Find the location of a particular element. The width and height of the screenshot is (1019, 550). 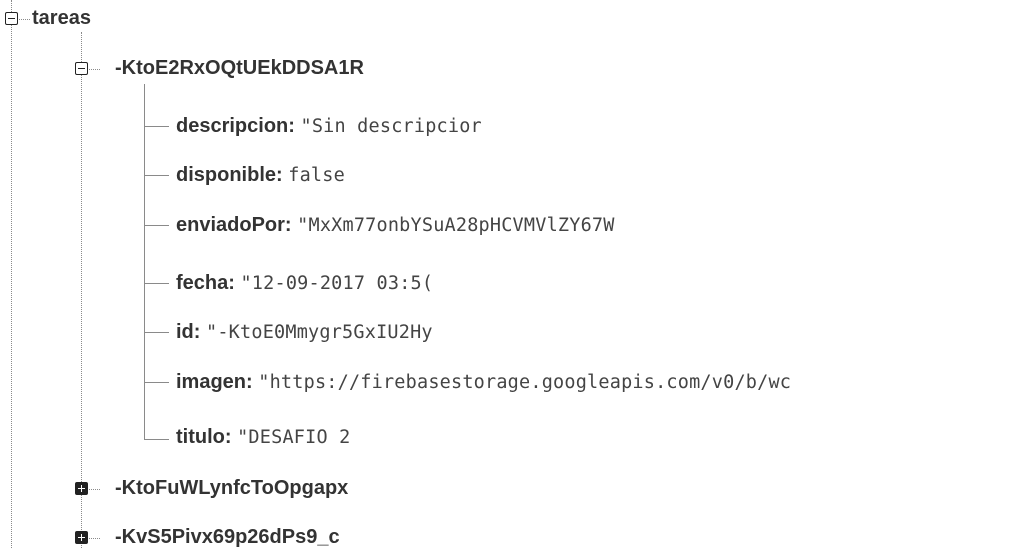

field-row-disponible: disponible: false is located at coordinates (260, 175).